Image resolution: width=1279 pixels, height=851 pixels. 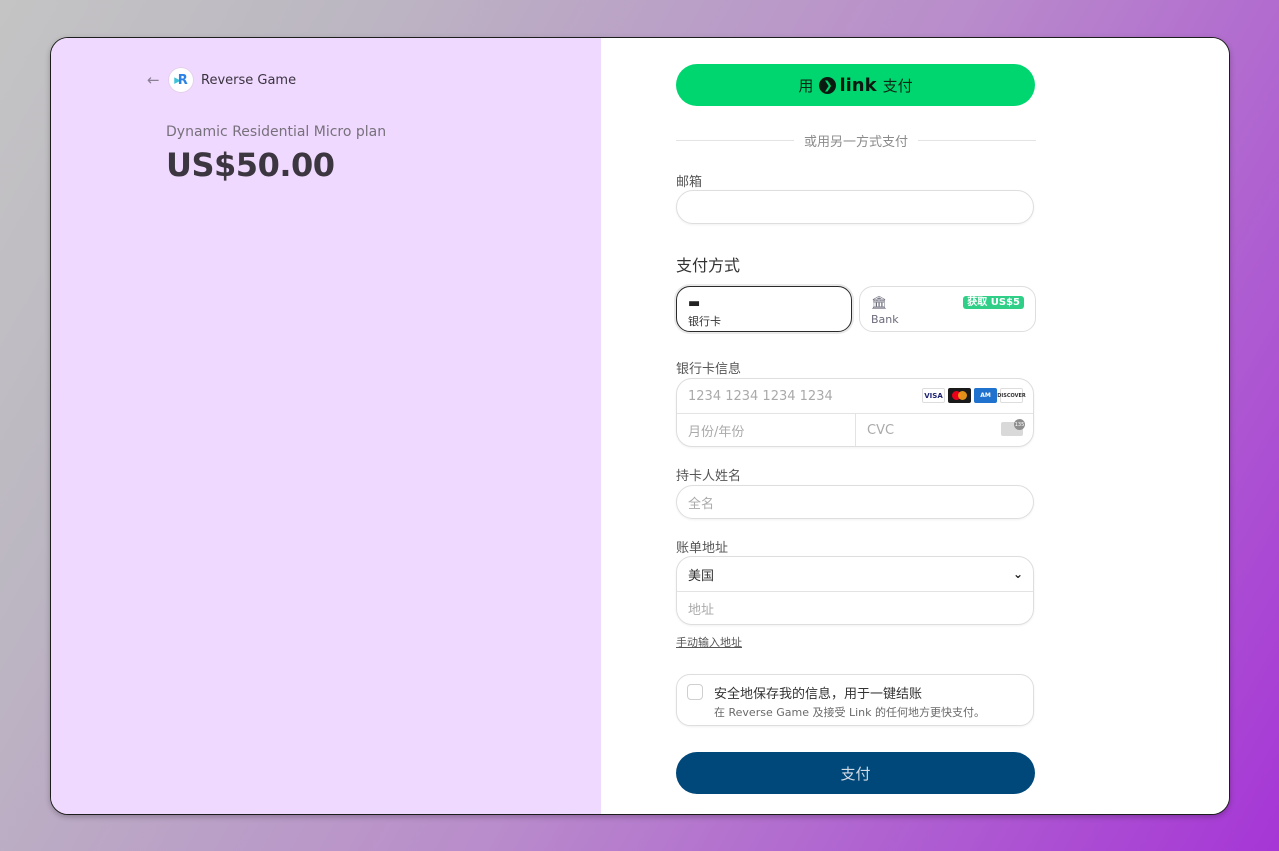 I want to click on or-divider: 或用另一方式支付, so click(x=856, y=140).